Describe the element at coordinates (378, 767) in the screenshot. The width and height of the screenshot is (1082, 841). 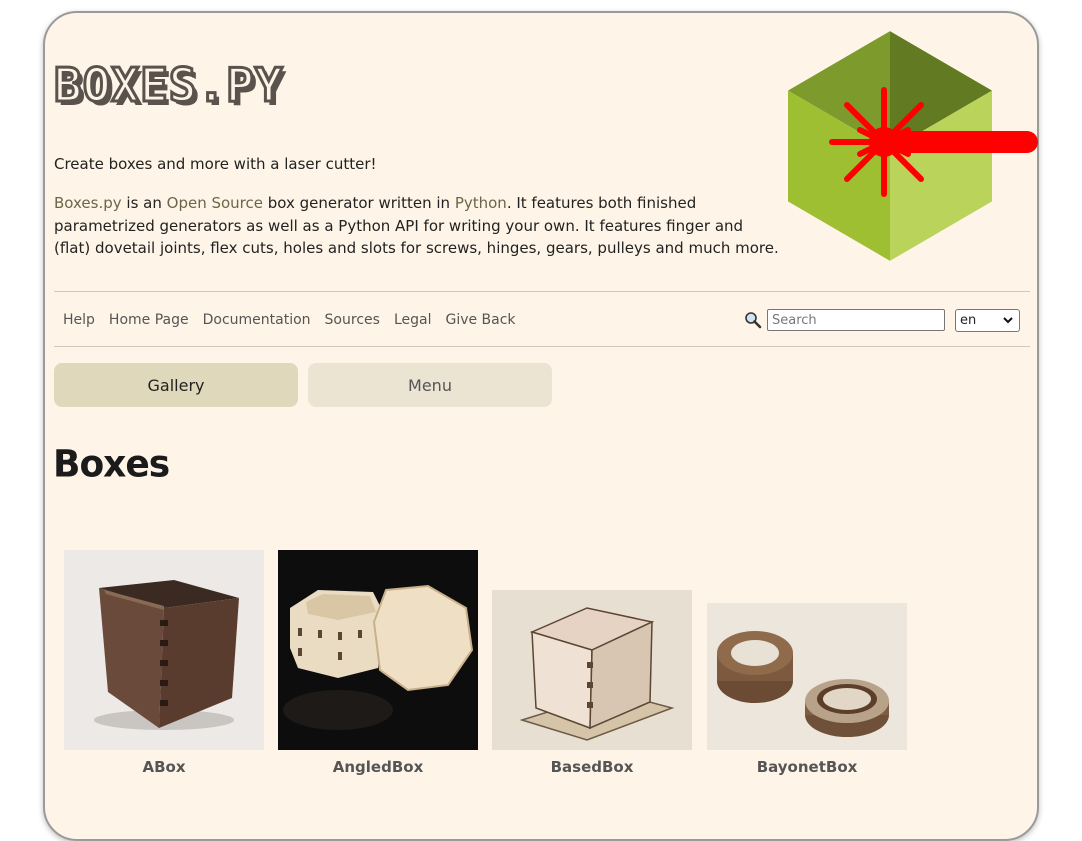
I see `gallery-caption: AngledBox` at that location.